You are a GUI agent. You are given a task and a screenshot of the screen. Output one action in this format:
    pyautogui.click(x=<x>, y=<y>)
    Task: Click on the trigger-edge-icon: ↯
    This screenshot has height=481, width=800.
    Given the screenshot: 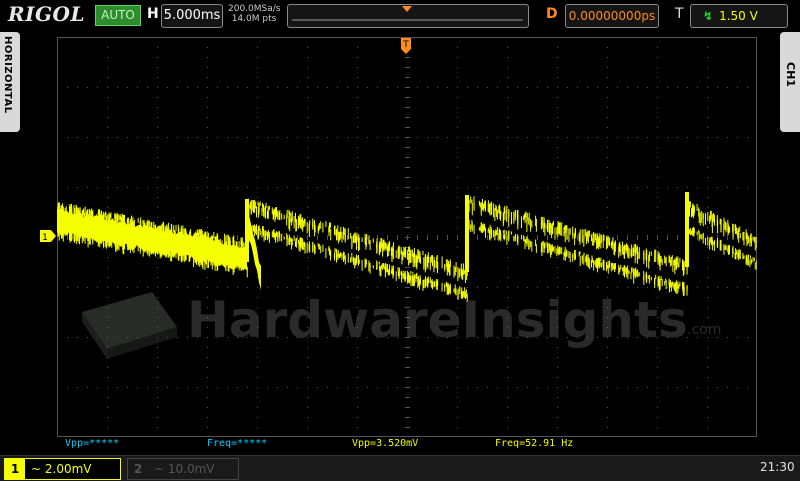 What is the action you would take?
    pyautogui.click(x=708, y=16)
    